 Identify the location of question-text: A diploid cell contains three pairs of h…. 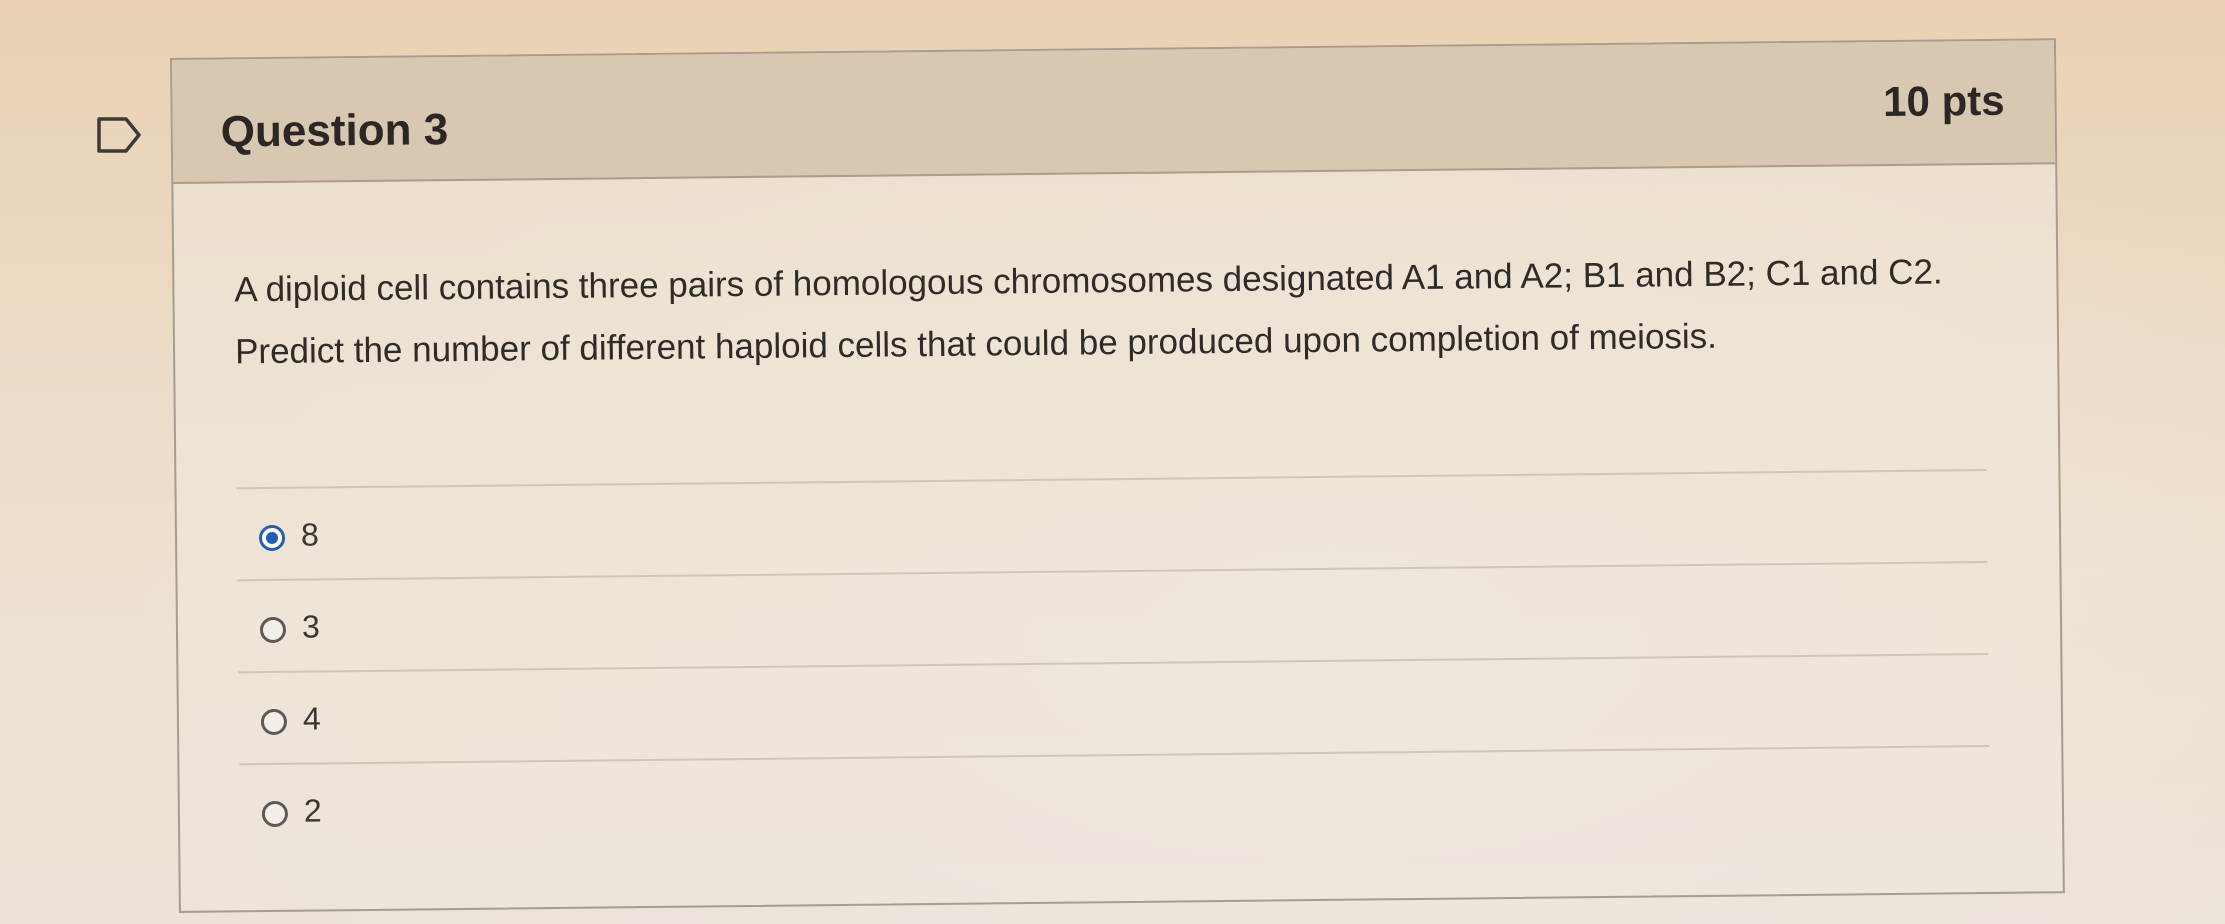
(1088, 312).